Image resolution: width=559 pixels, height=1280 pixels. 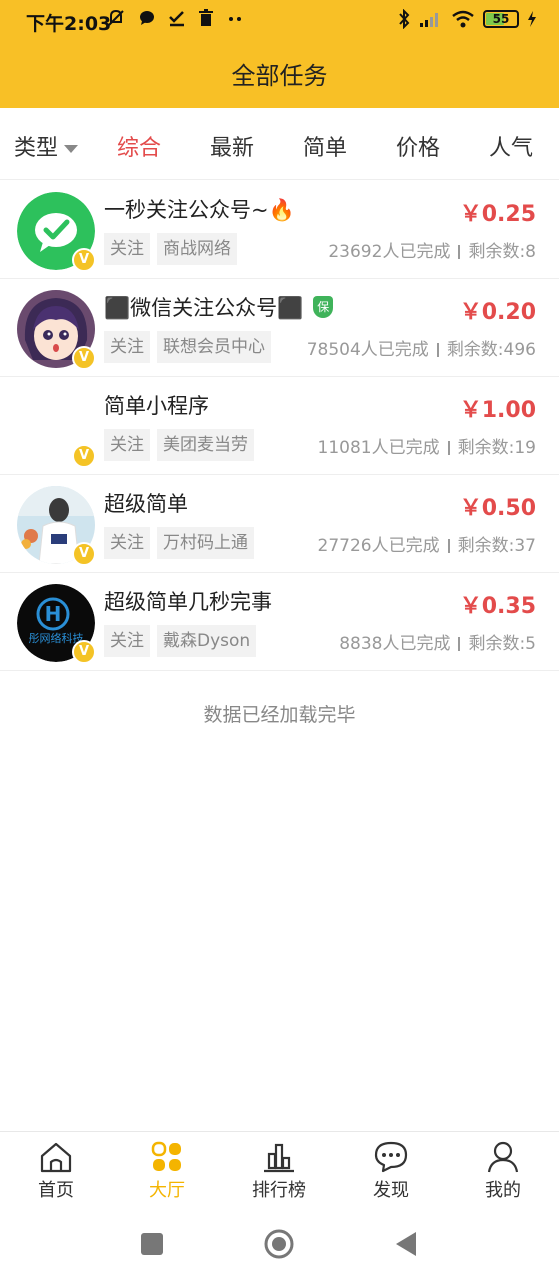 I want to click on filter-bar: 类型 综合 最新 简单 价格 人气, so click(x=279, y=144).